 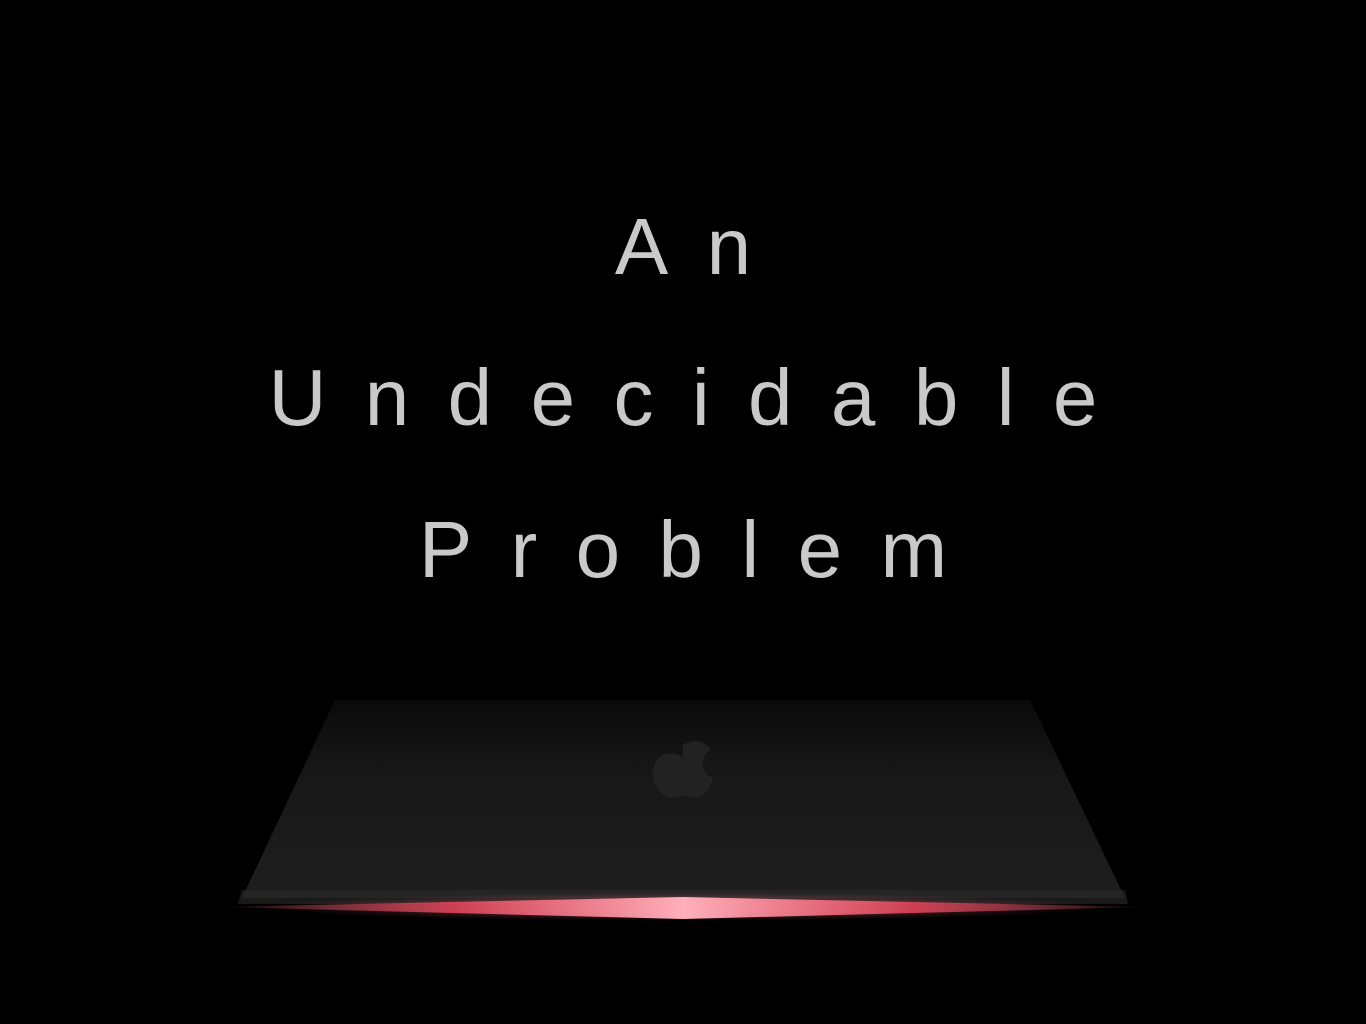 I want to click on title-line-1: An, so click(x=702, y=246).